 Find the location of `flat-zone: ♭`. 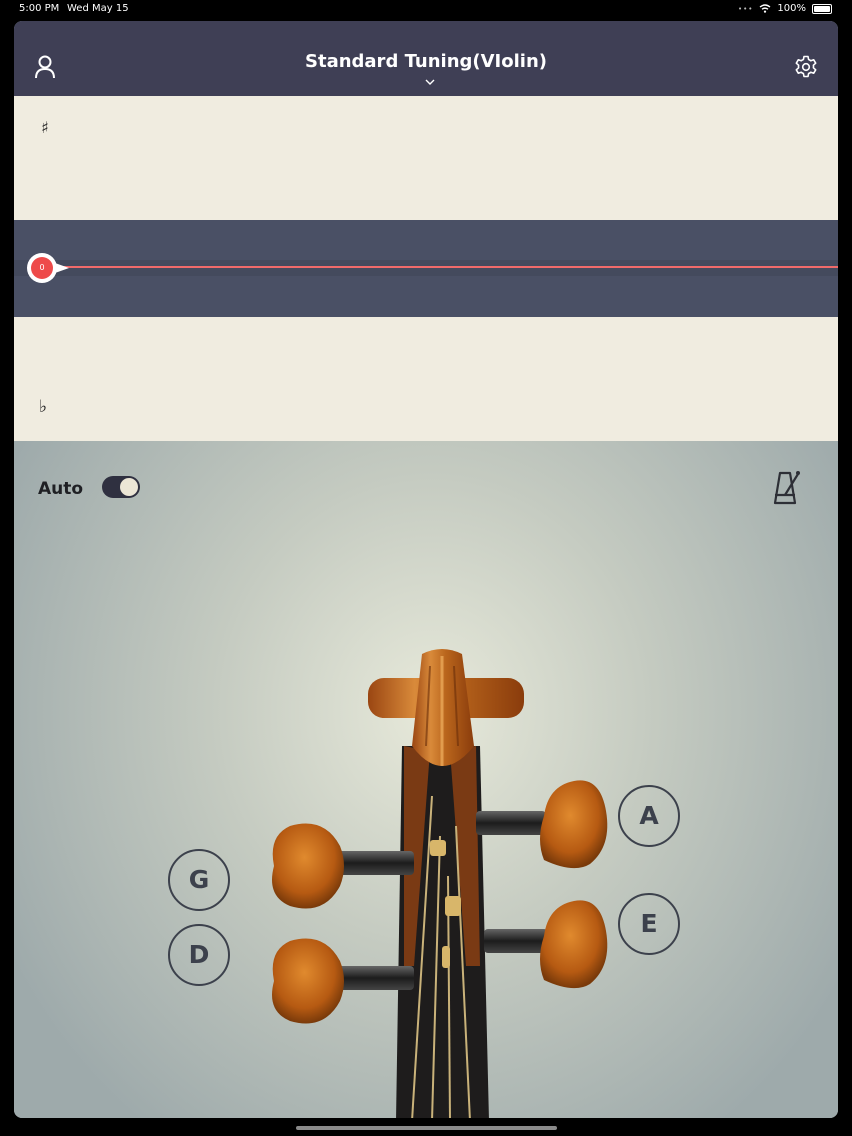

flat-zone: ♭ is located at coordinates (426, 379).